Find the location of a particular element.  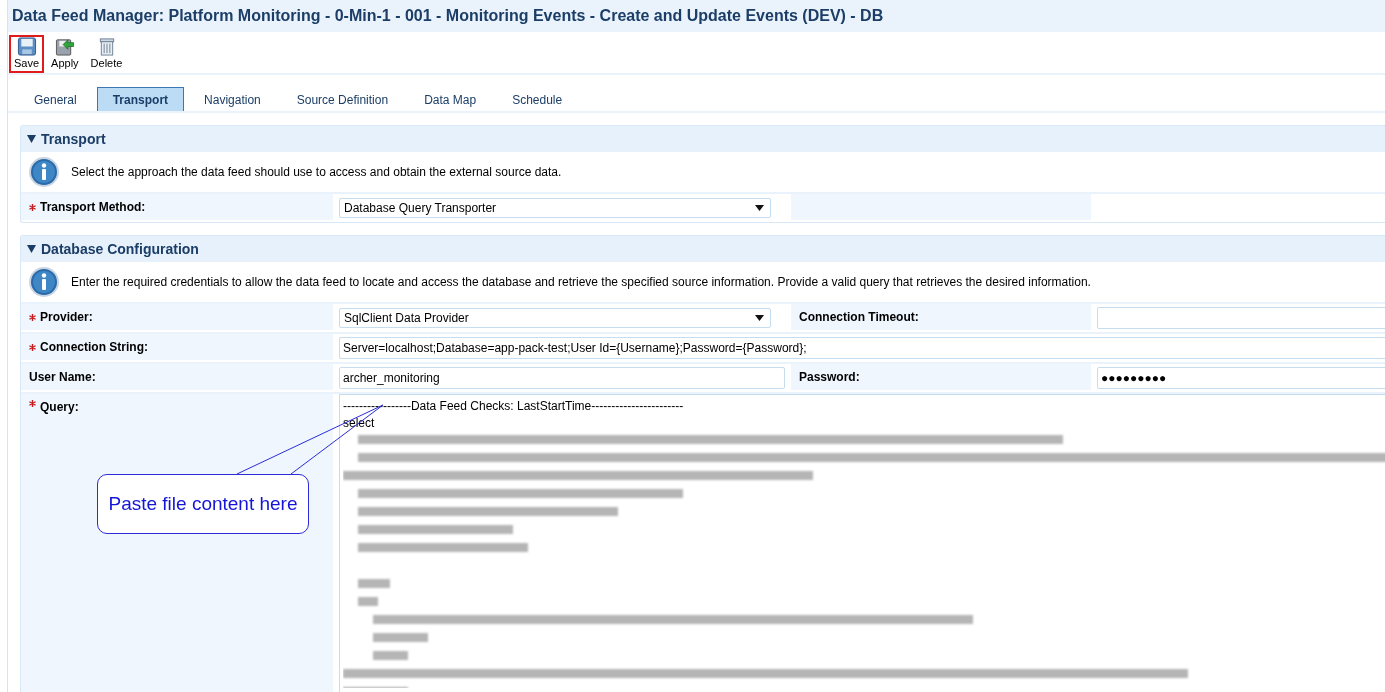

query-line: -----------------Data Feed Checks: LastStartTime----------------------- is located at coordinates (514, 406).